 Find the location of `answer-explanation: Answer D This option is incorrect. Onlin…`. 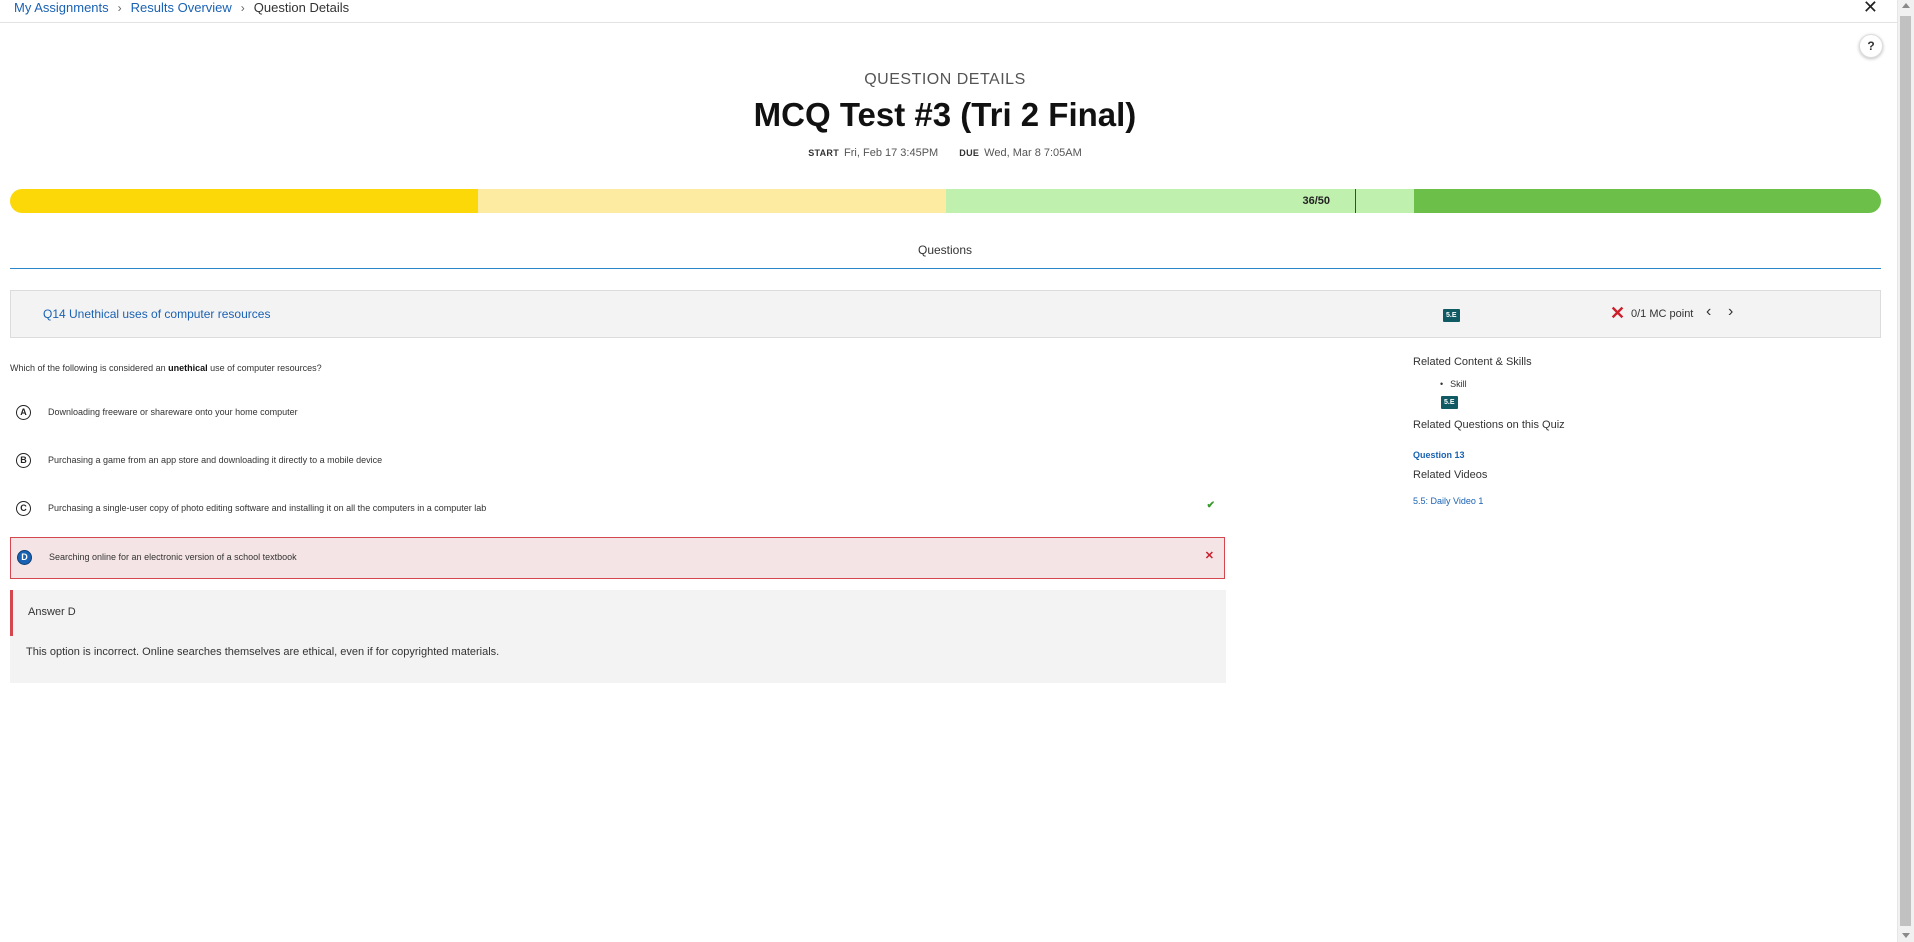

answer-explanation: Answer D This option is incorrect. Onlin… is located at coordinates (618, 636).